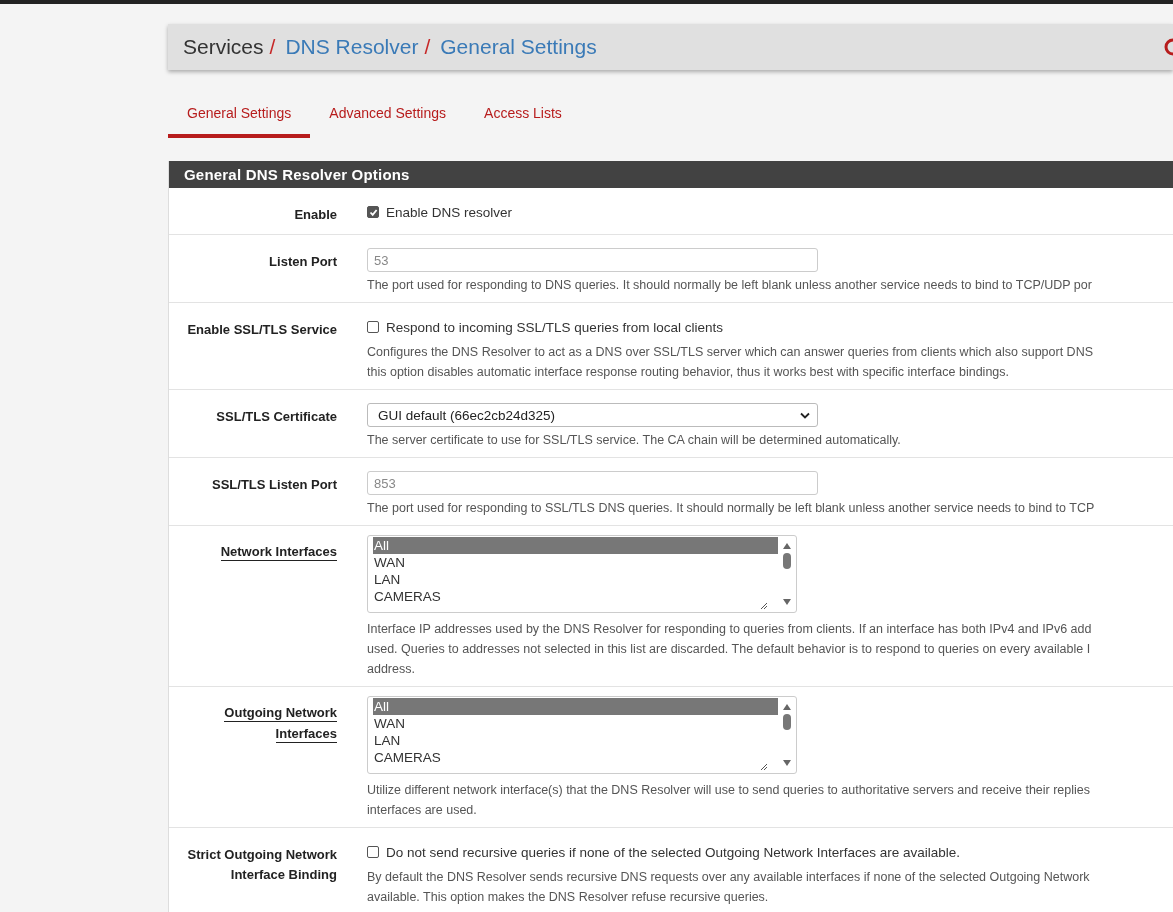  Describe the element at coordinates (283, 875) in the screenshot. I see `field-label: Interface Binding` at that location.